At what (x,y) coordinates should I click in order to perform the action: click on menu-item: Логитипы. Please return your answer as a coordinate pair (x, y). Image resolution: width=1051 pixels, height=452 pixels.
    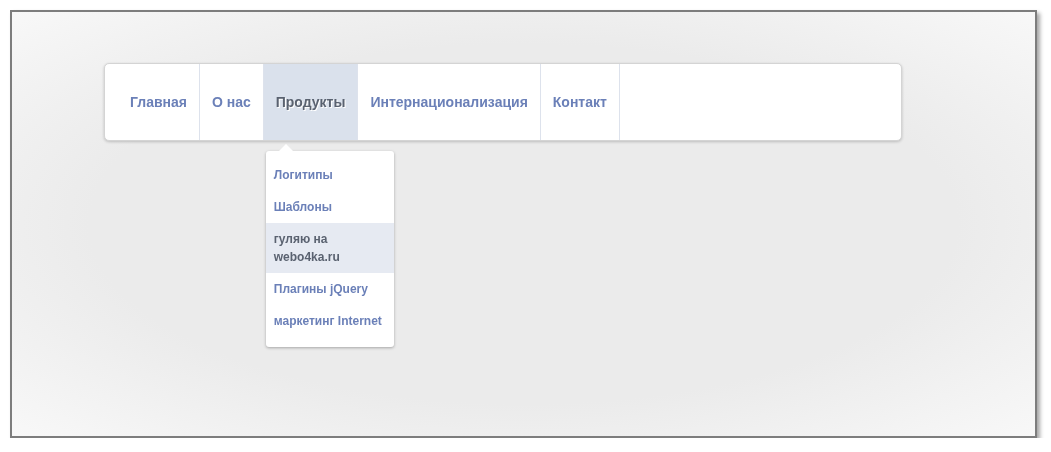
    Looking at the image, I should click on (329, 175).